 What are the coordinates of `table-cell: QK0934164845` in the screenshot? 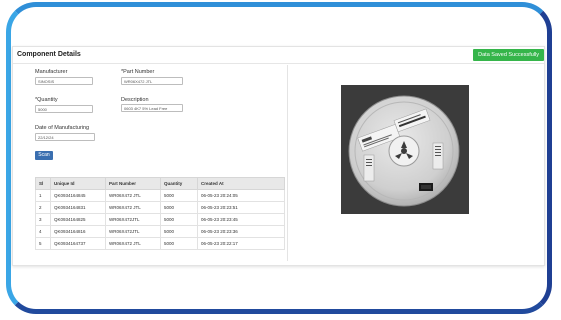 It's located at (78, 195).